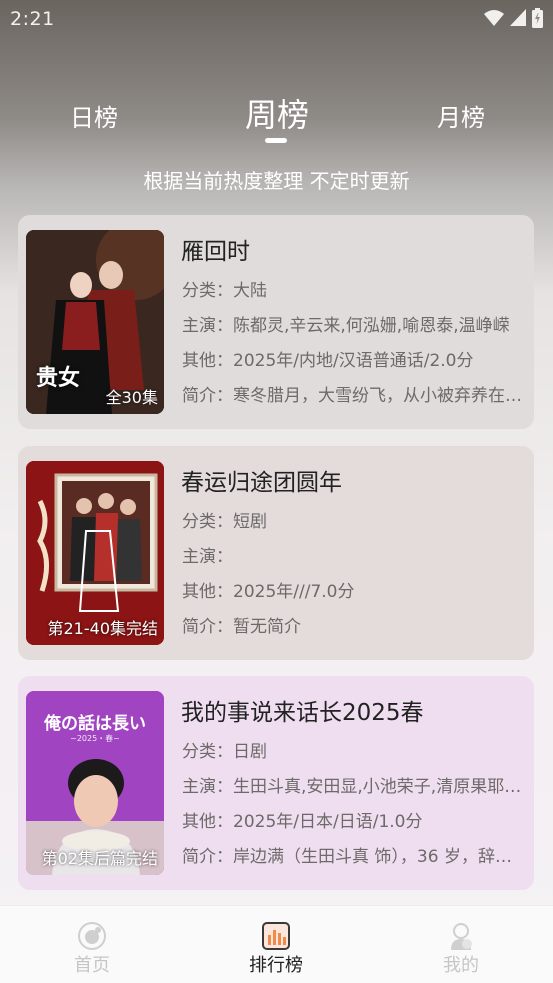 This screenshot has width=553, height=983. Describe the element at coordinates (354, 519) in the screenshot. I see `category-line: 分类：短剧` at that location.